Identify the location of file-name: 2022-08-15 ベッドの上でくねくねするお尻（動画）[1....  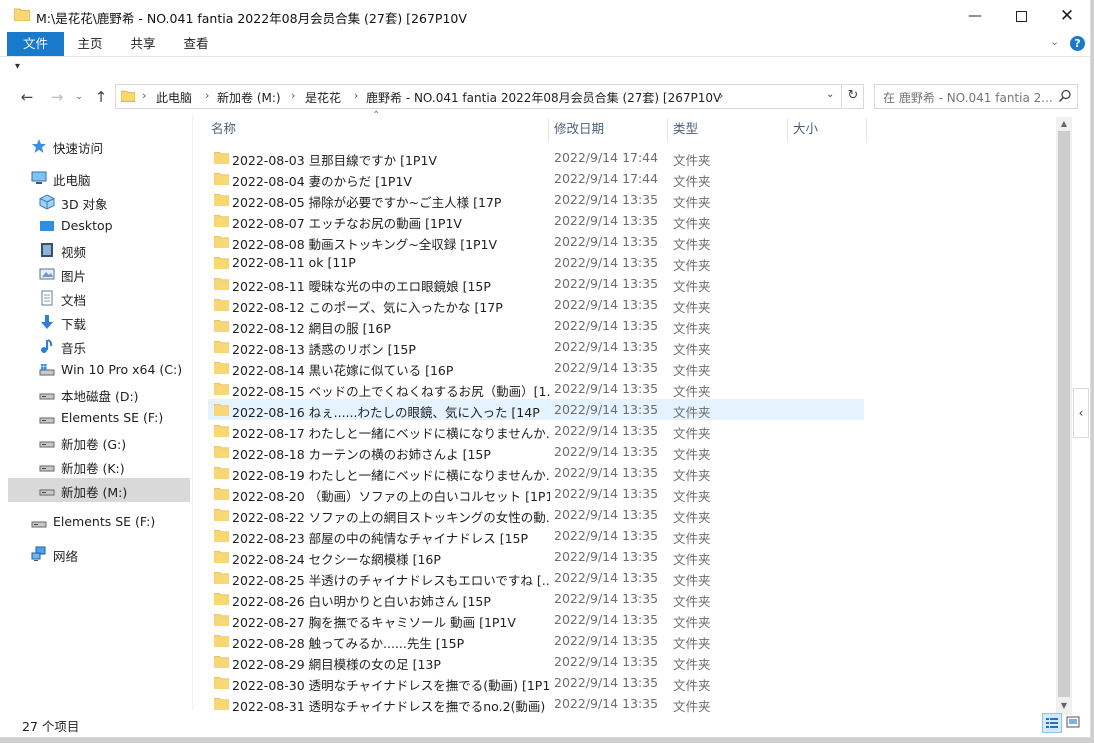
(391, 391).